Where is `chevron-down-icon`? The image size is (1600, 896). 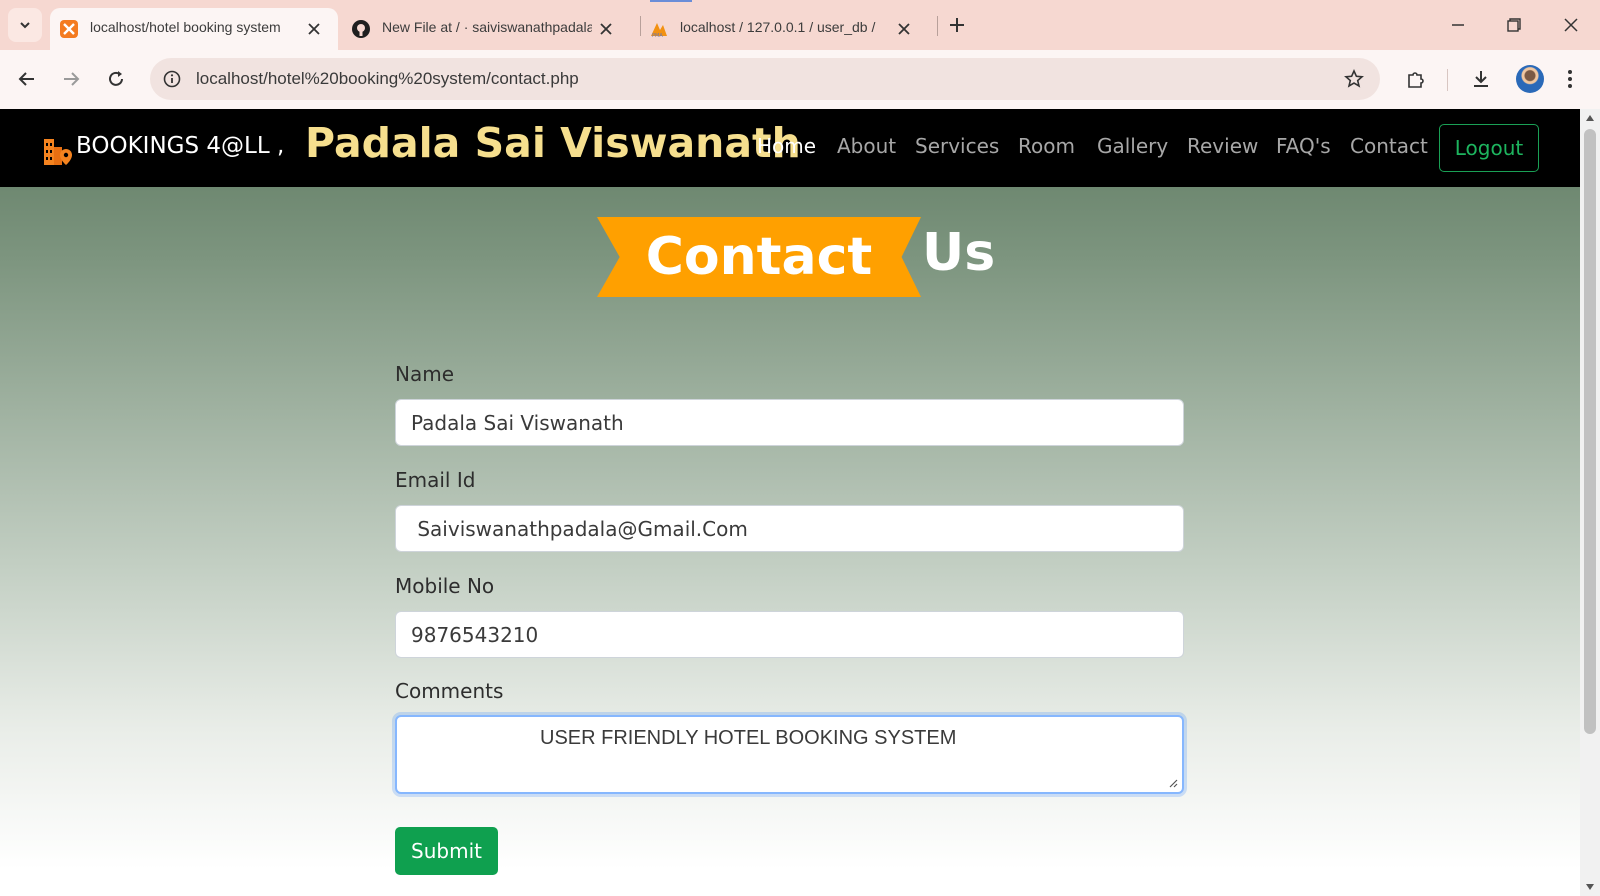 chevron-down-icon is located at coordinates (25, 25).